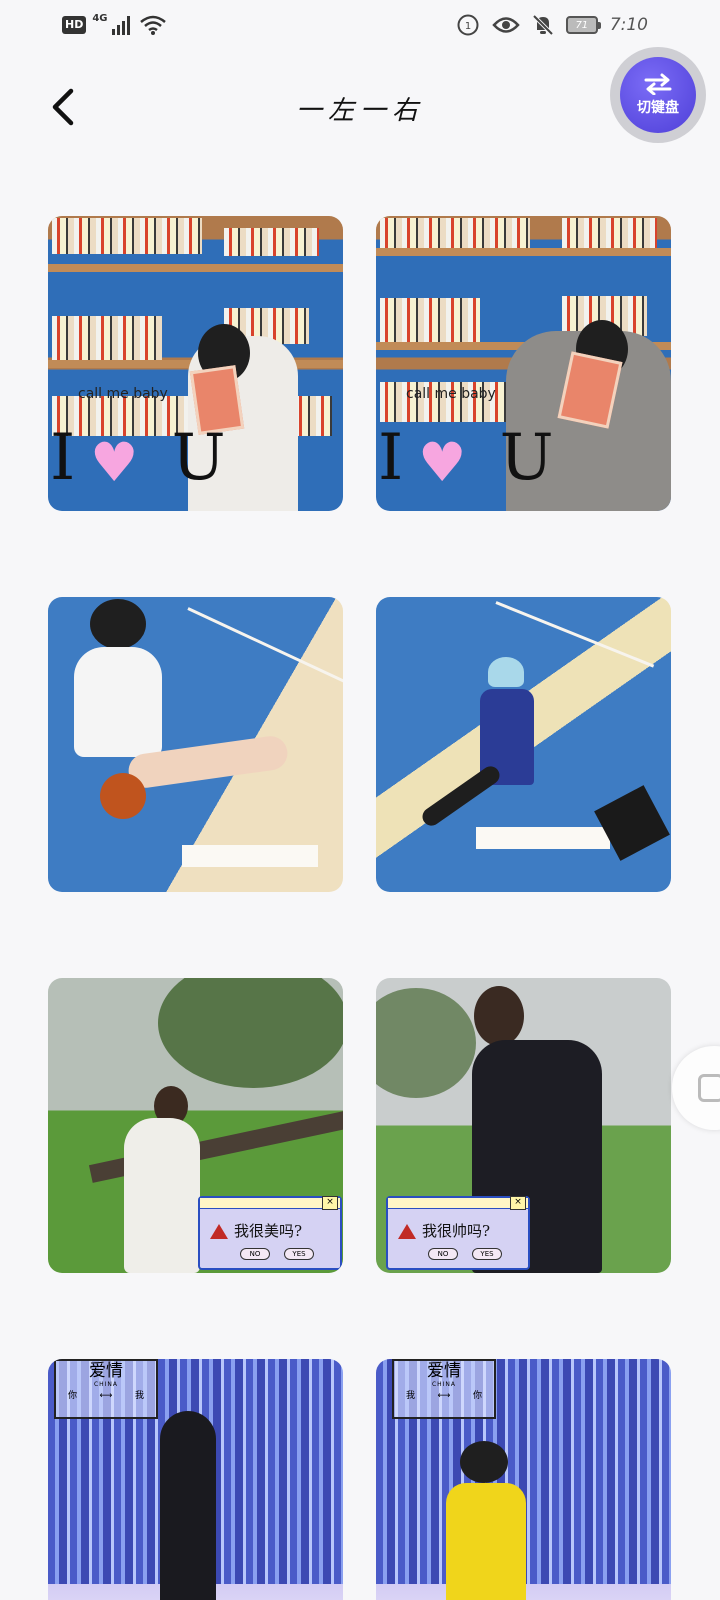  What do you see at coordinates (152, 25) in the screenshot?
I see `wifi-icon` at bounding box center [152, 25].